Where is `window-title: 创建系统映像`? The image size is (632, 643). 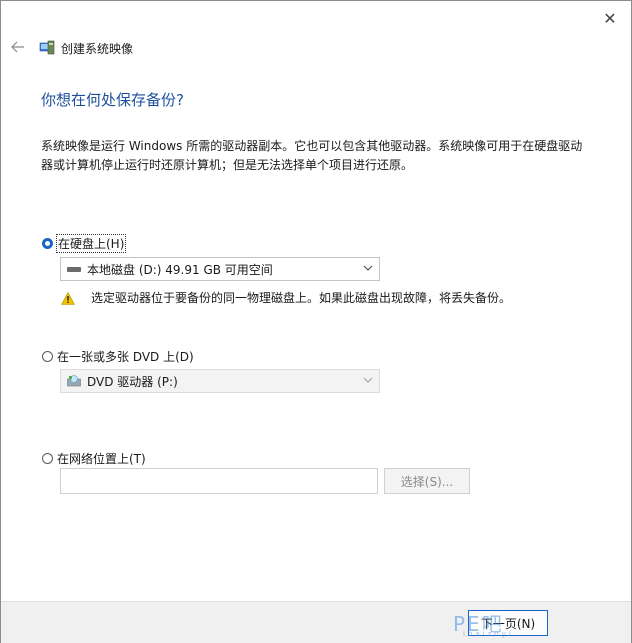
window-title: 创建系统映像 is located at coordinates (97, 49).